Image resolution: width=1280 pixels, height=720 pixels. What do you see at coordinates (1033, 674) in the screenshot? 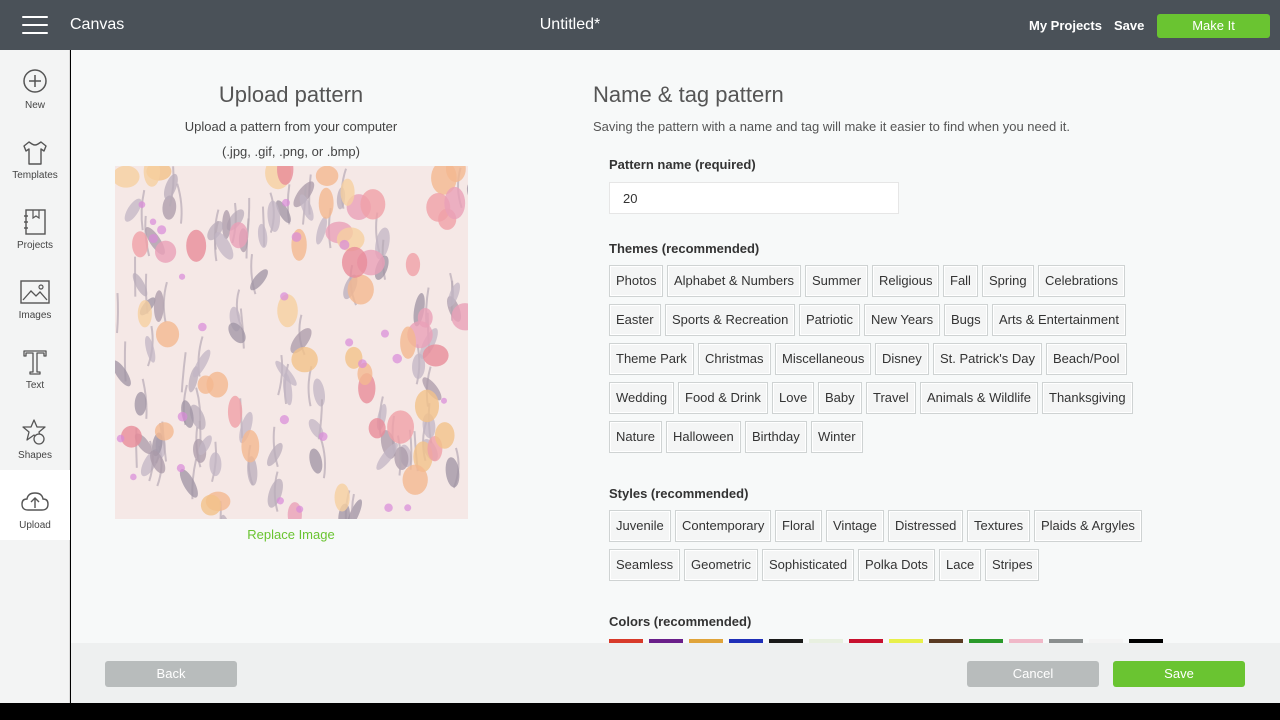
I see `cancel-button: Cancel` at bounding box center [1033, 674].